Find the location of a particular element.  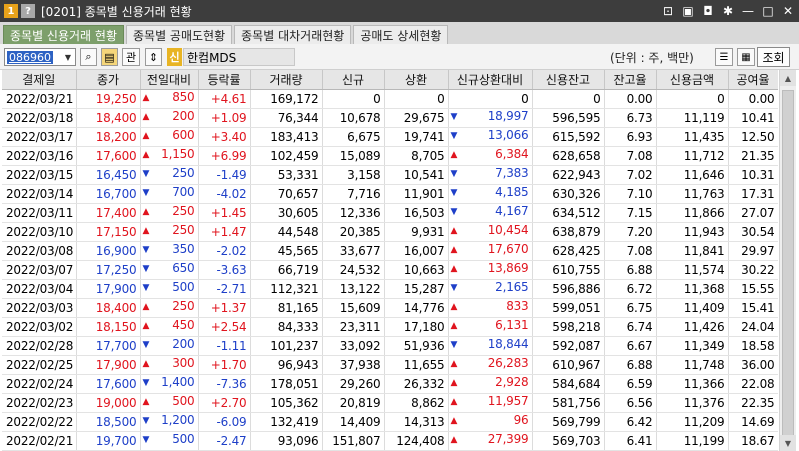

cell-net: ▼ 4,185 is located at coordinates (490, 194).